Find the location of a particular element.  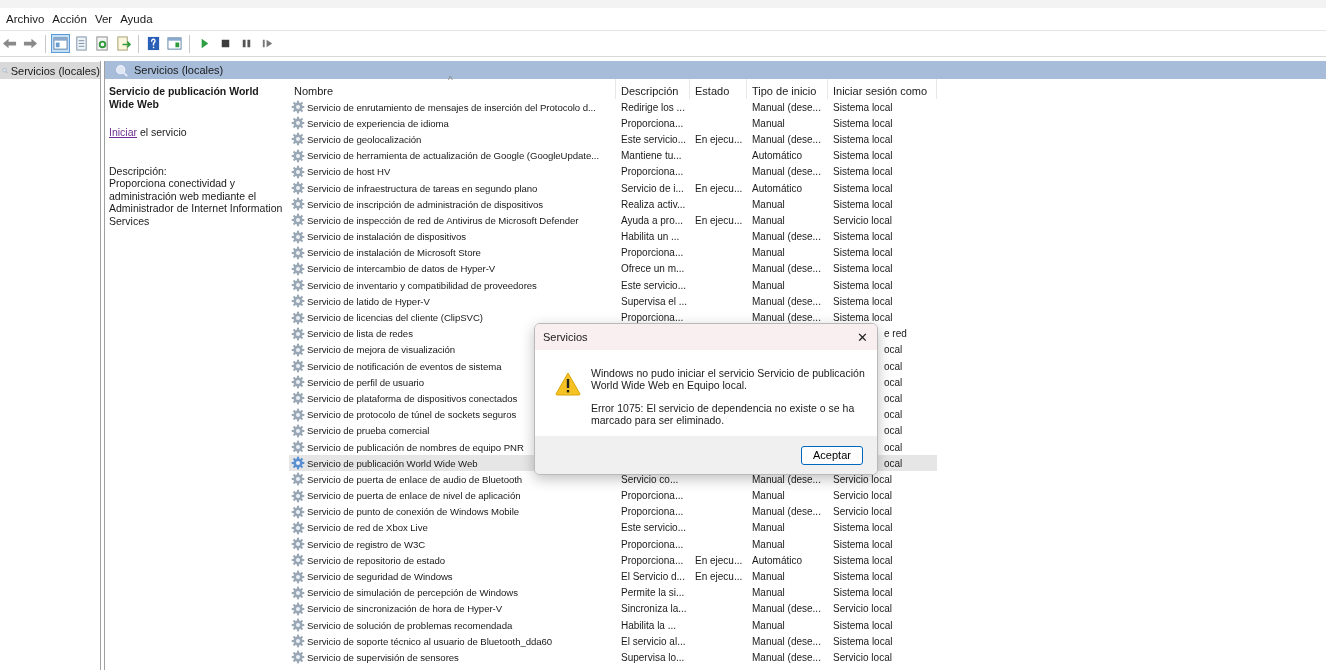

table-cell: Servicio de soporte técnico al usuario de Bluetooth_dda60 is located at coordinates (430, 641).